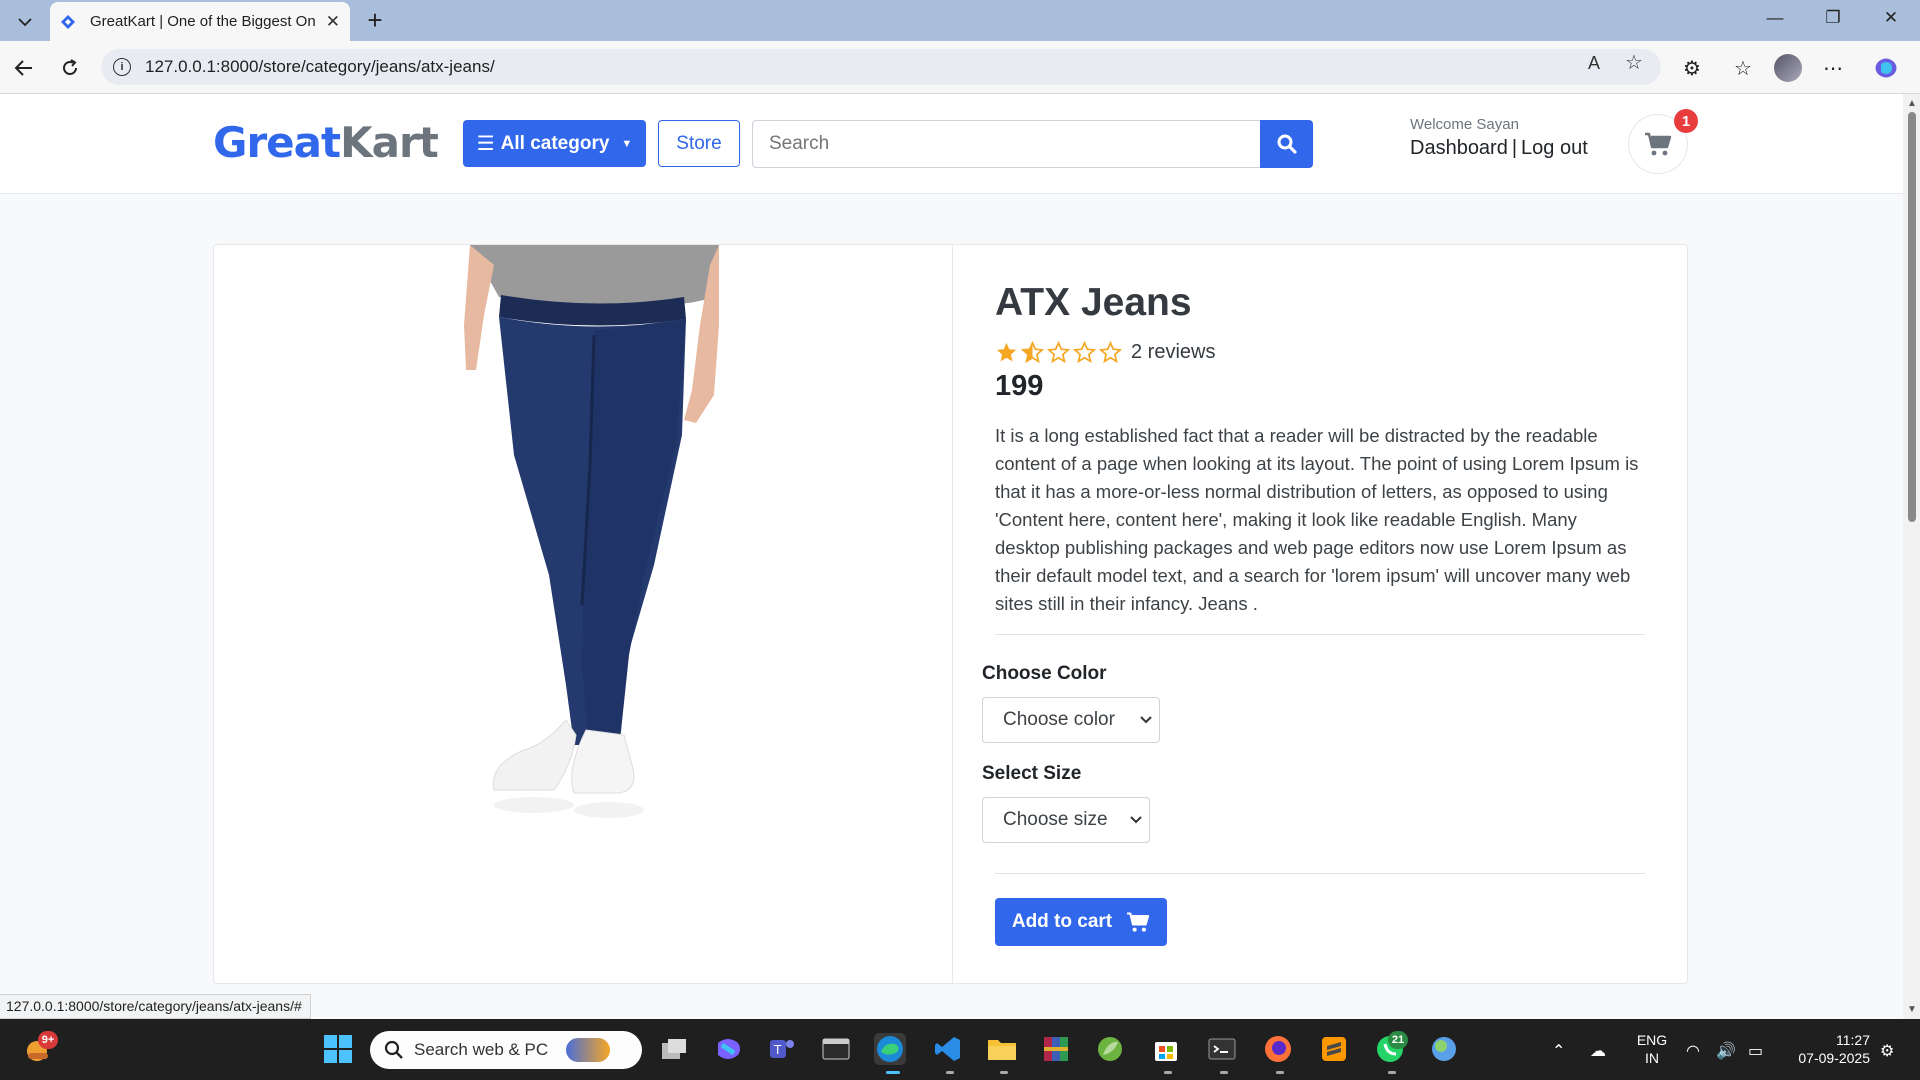 This screenshot has height=1080, width=1920. What do you see at coordinates (1019, 386) in the screenshot?
I see `product-price: 199` at bounding box center [1019, 386].